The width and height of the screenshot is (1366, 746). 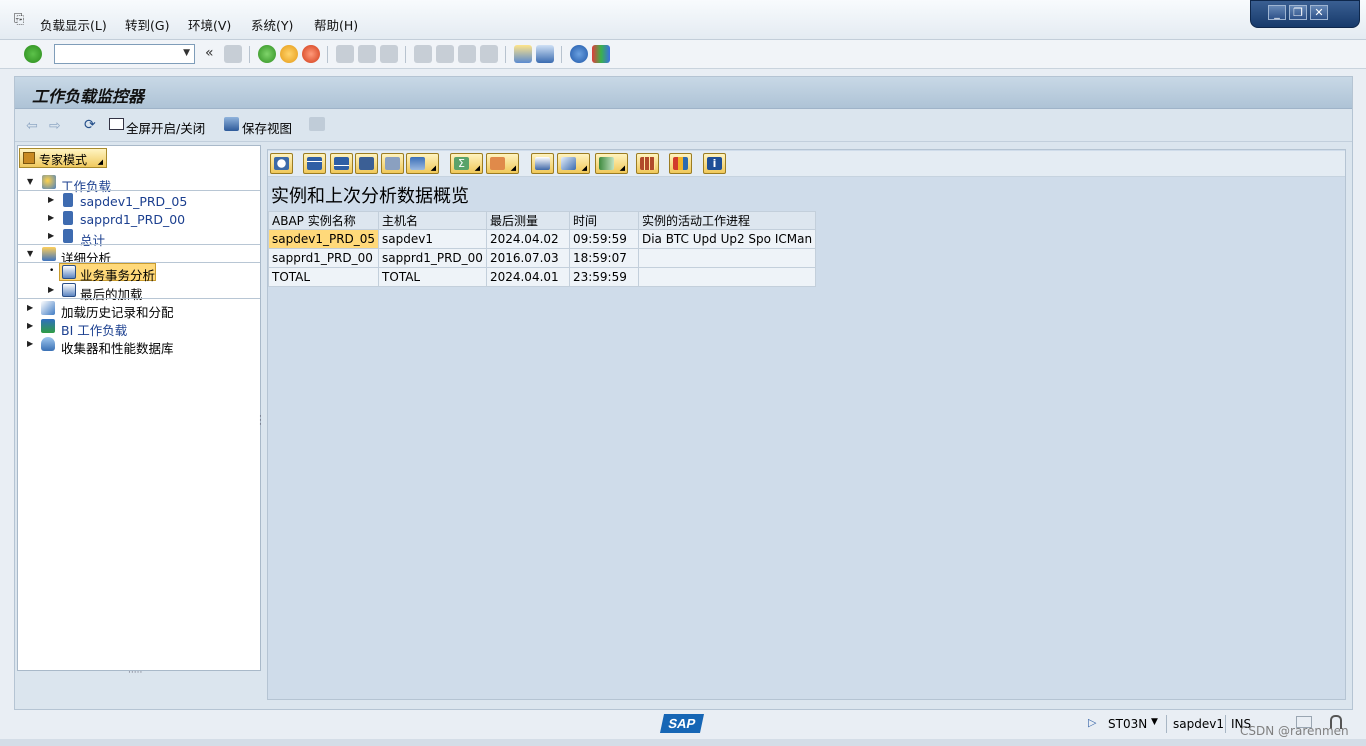 I want to click on tree-node-load-history: 加载历史记录和分配, so click(x=117, y=311).